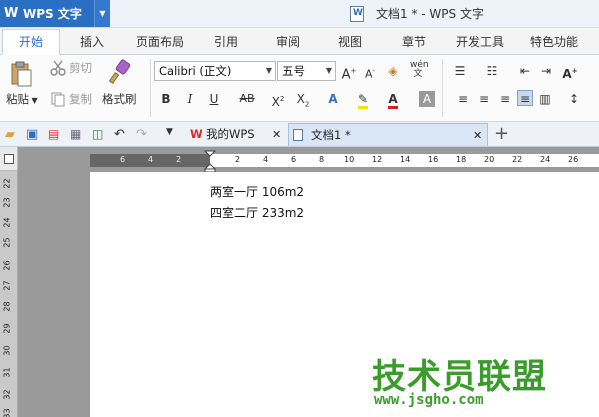 This screenshot has width=599, height=417. What do you see at coordinates (484, 99) in the screenshot?
I see `align-center-icon: ≡` at bounding box center [484, 99].